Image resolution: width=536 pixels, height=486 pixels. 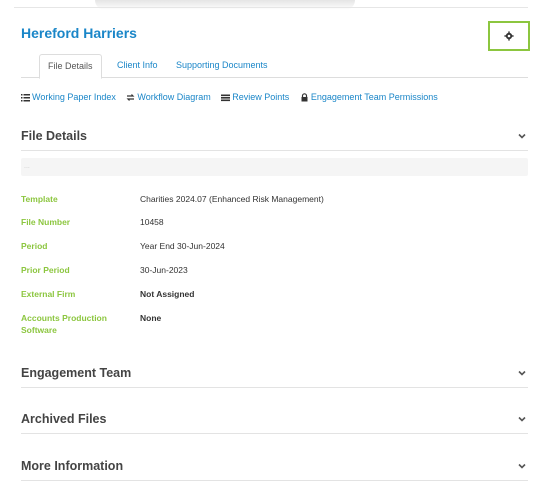 What do you see at coordinates (64, 419) in the screenshot?
I see `archived-files-title: Archived Files` at bounding box center [64, 419].